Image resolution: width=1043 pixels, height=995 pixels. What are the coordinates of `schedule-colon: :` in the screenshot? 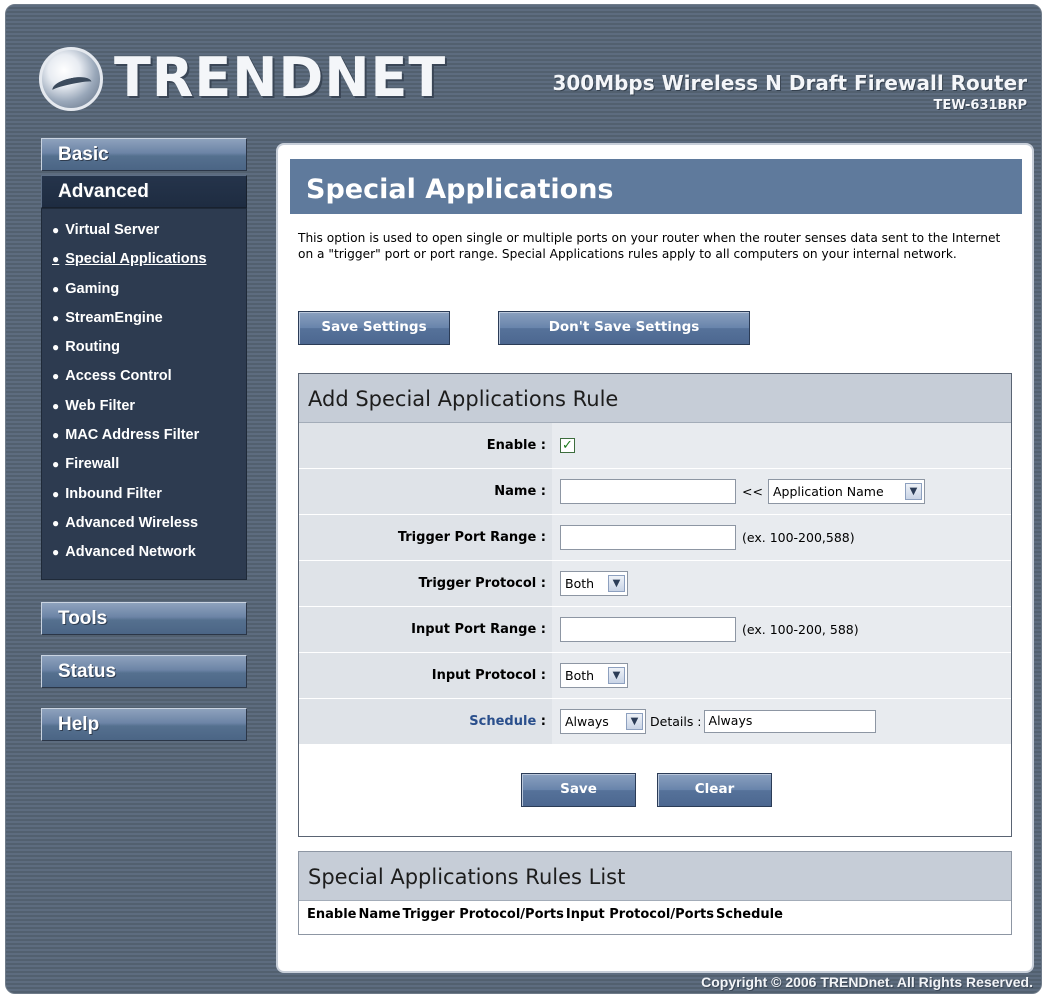 It's located at (541, 721).